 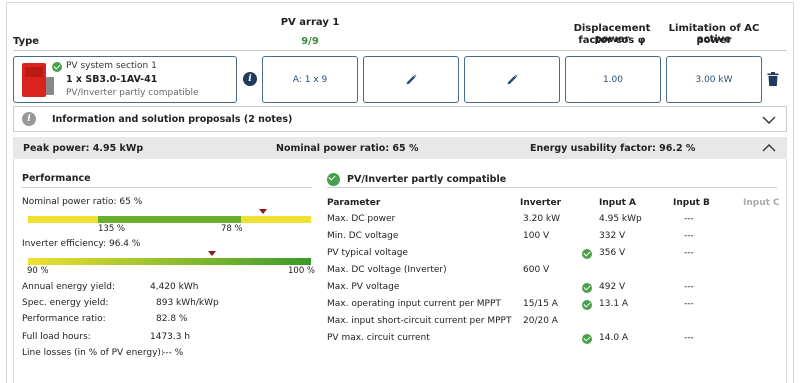 I want to click on perf-value: 1473.3 h, so click(x=170, y=337).